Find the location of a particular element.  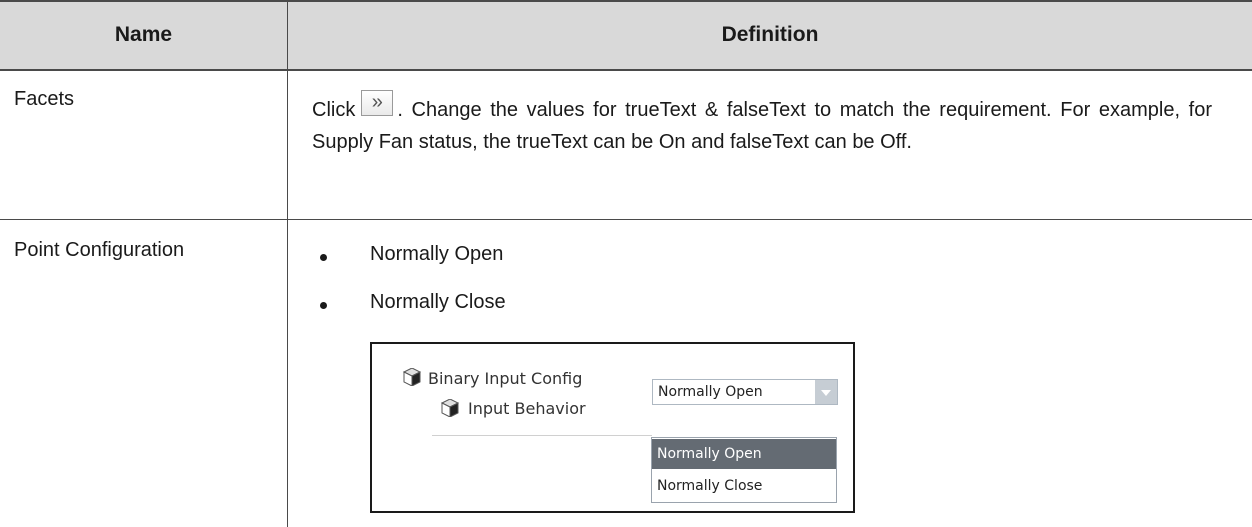

property-label: Input Behavior is located at coordinates (527, 408).